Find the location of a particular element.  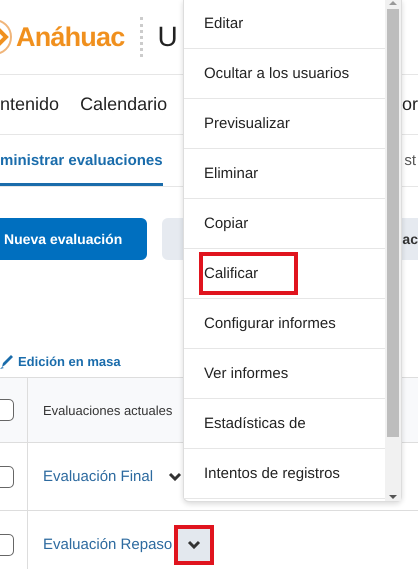

bulk-edit-link: Edición en masa is located at coordinates (69, 361).